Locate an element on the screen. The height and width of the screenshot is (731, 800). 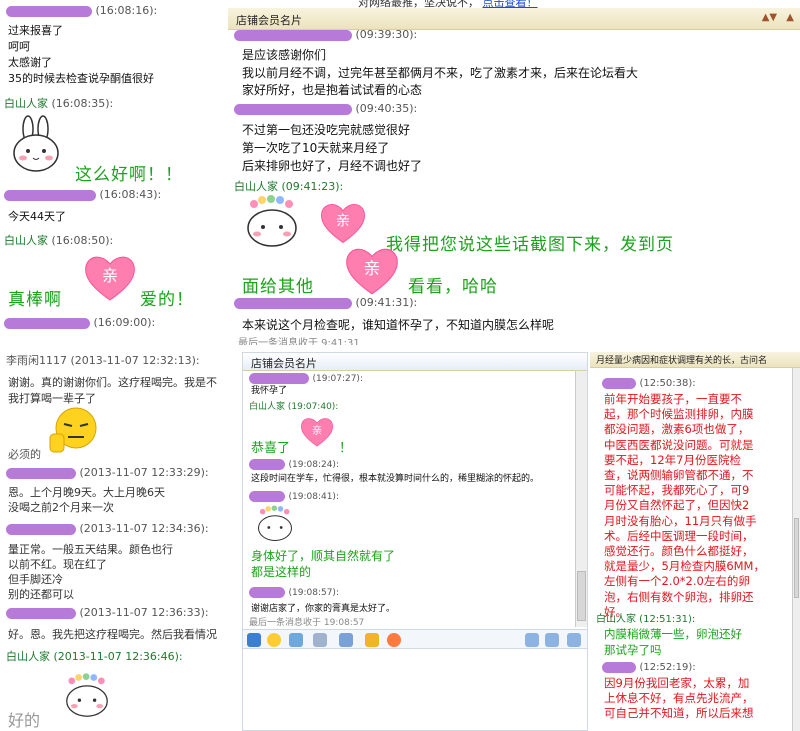
message-header: 白山人家 (16:08:50): is located at coordinates (58, 240).